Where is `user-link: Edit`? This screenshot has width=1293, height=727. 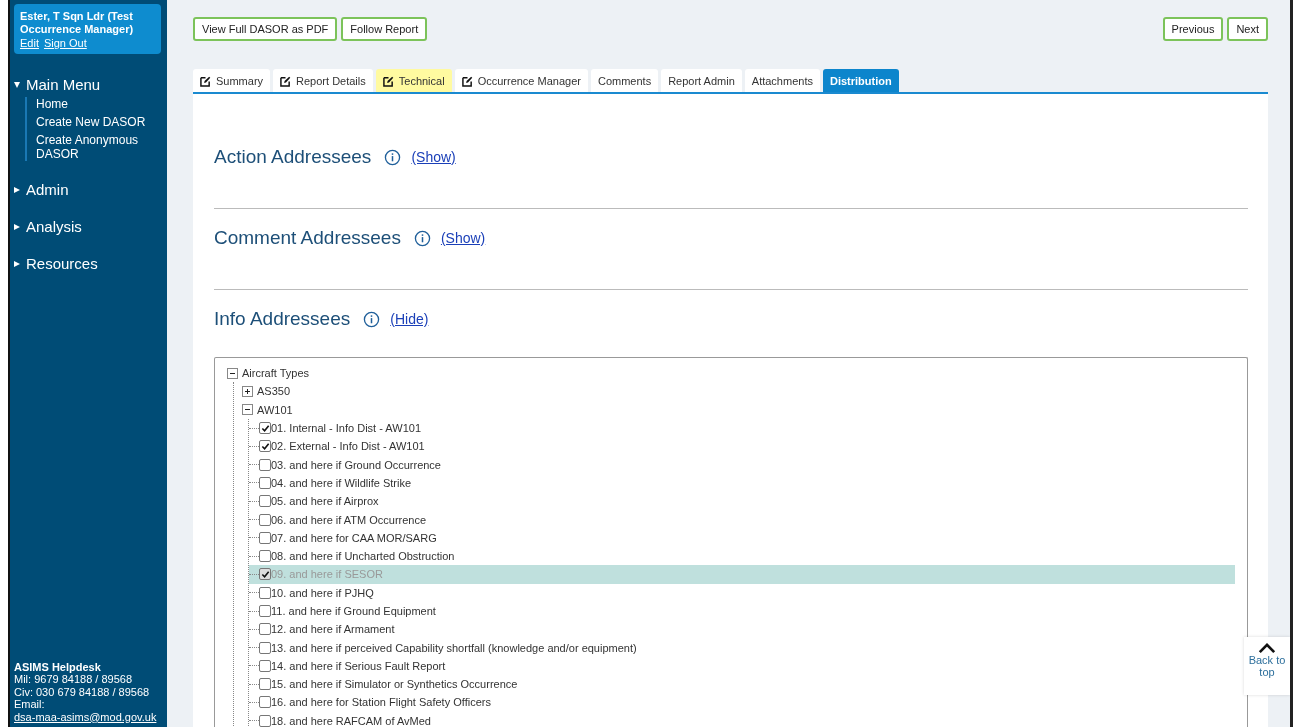 user-link: Edit is located at coordinates (29, 43).